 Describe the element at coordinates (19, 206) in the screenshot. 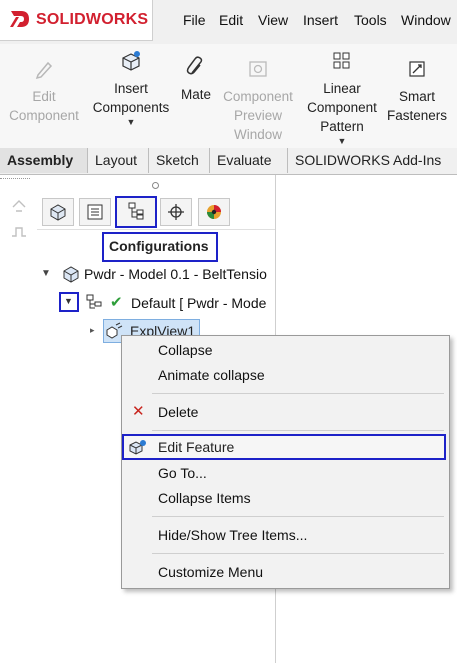

I see `move-component-icon` at that location.